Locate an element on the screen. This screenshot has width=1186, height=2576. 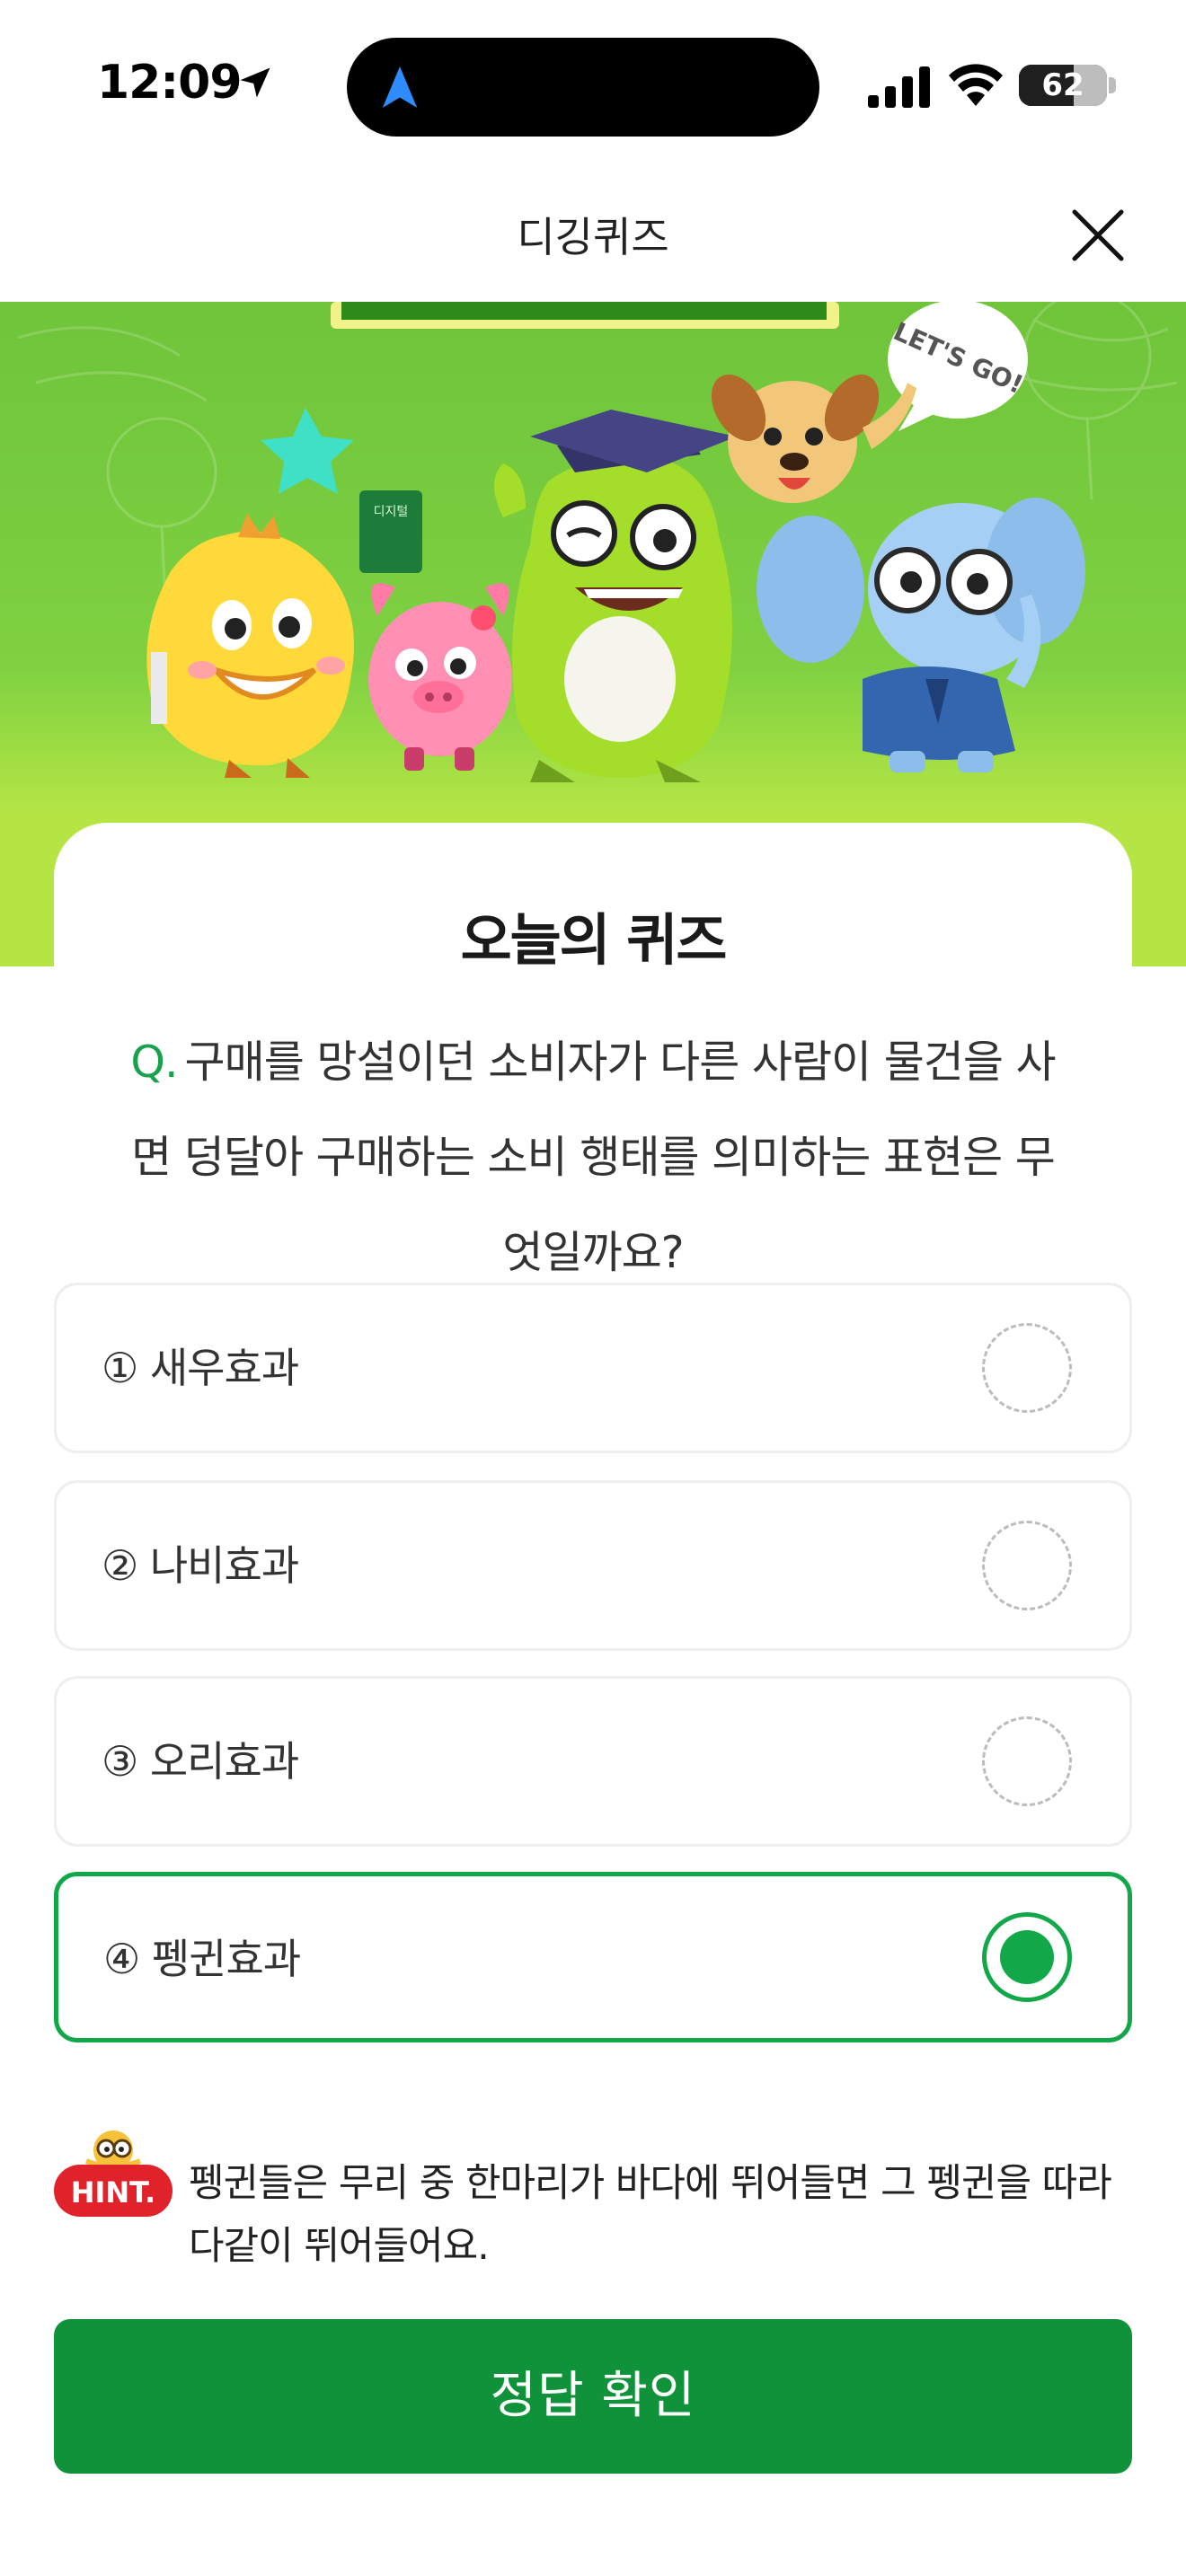
elephant-character is located at coordinates (921, 635).